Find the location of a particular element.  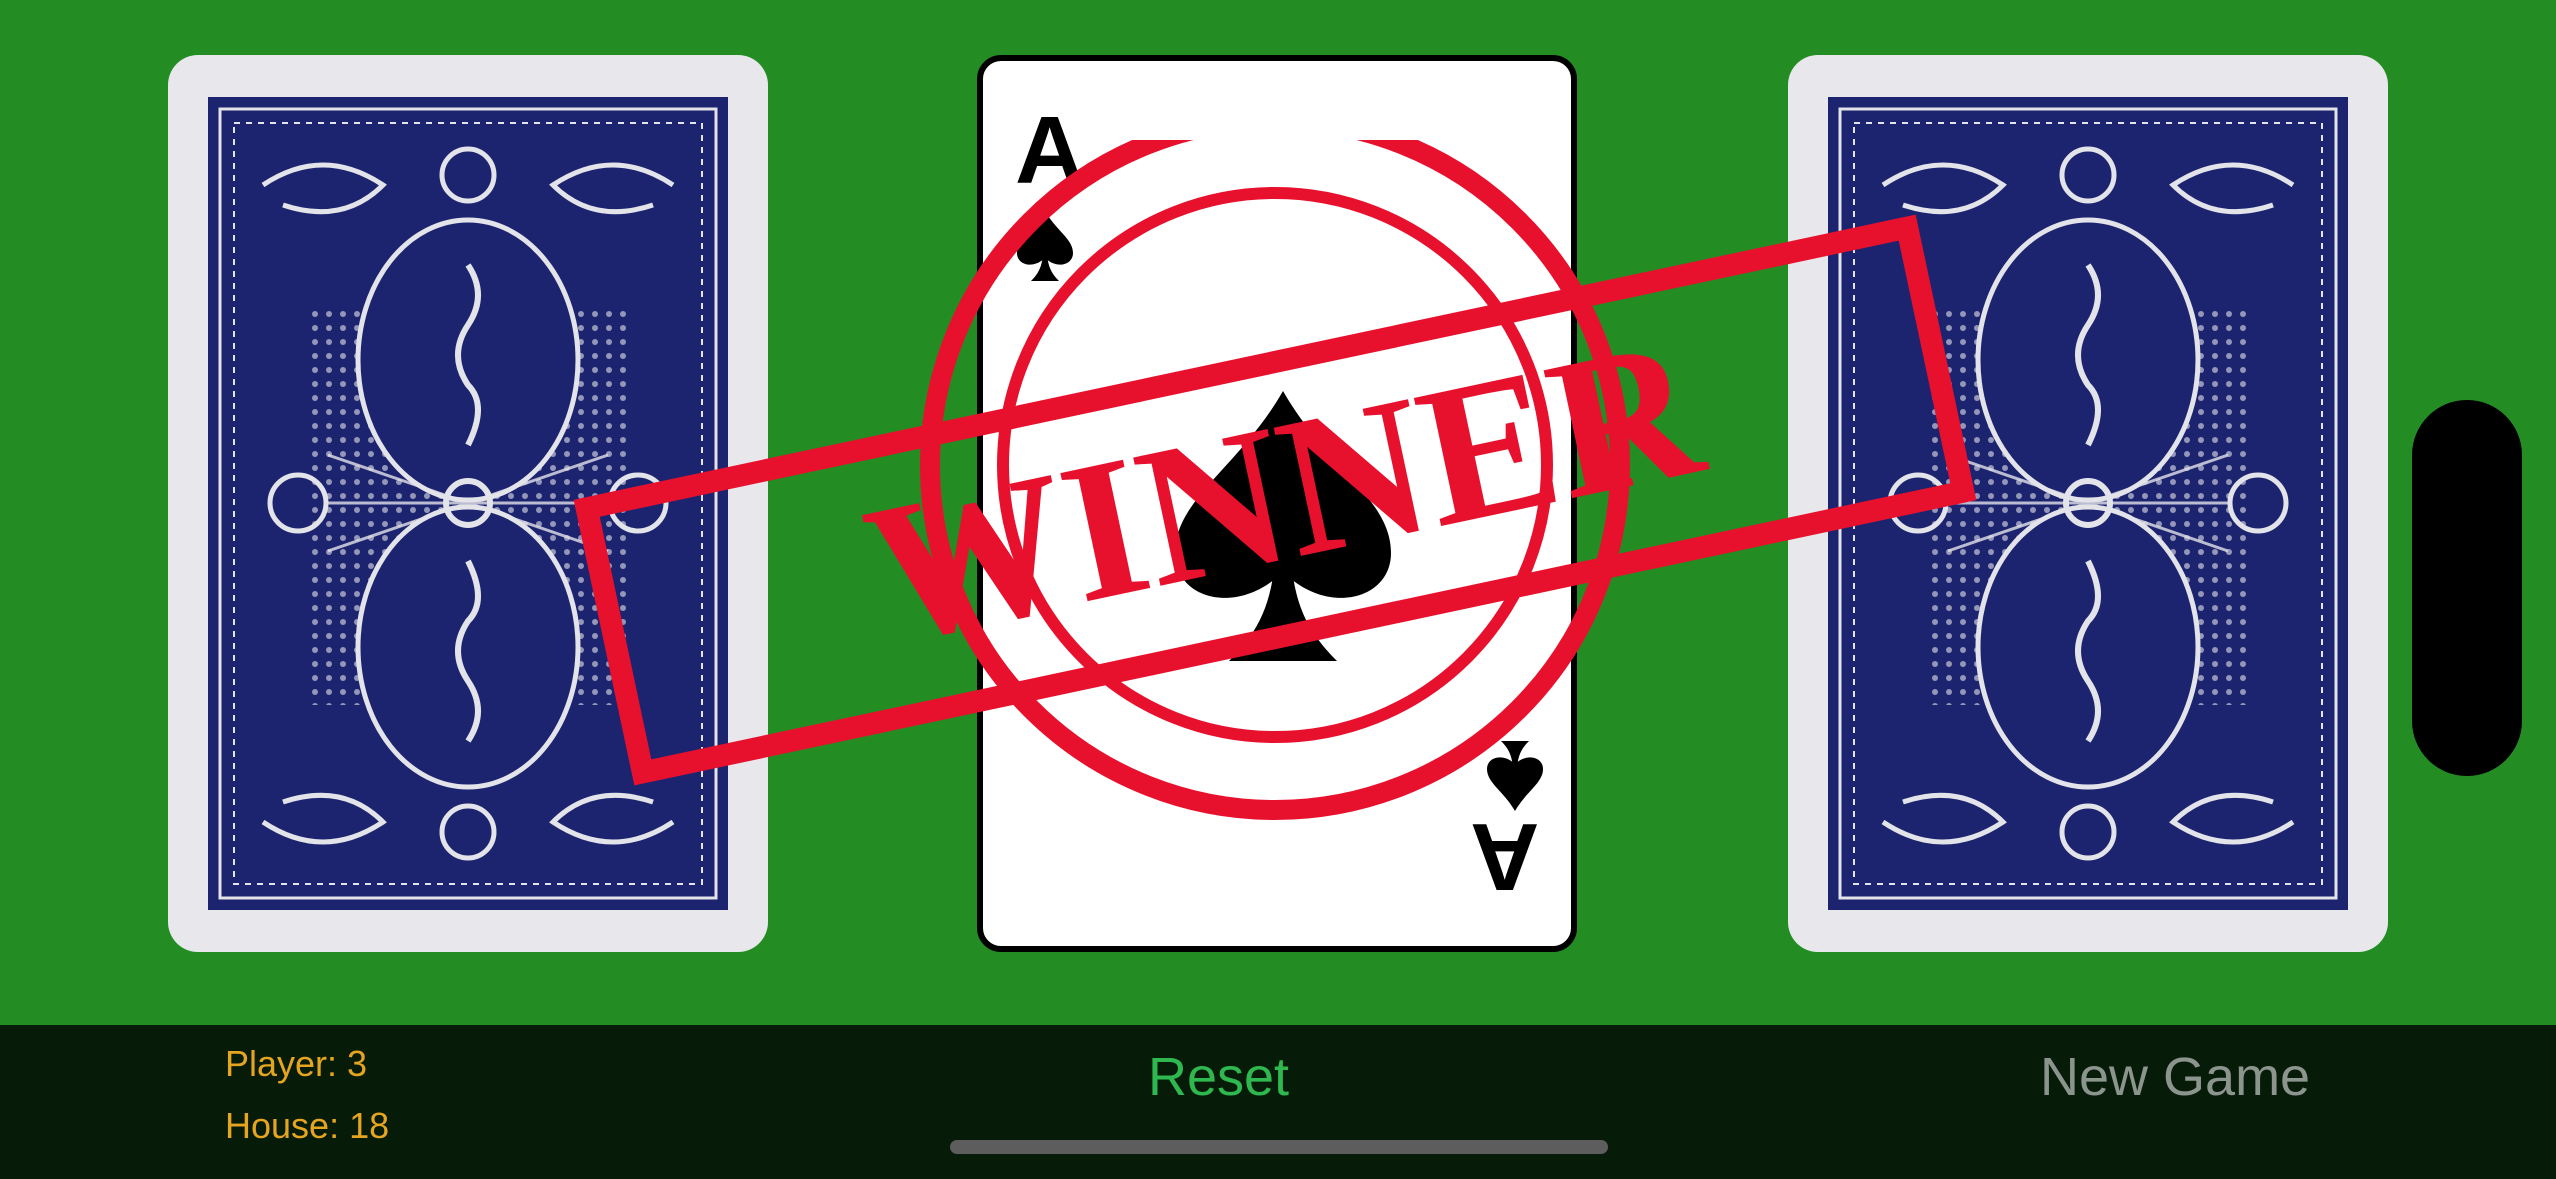

side-handle is located at coordinates (2467, 588).